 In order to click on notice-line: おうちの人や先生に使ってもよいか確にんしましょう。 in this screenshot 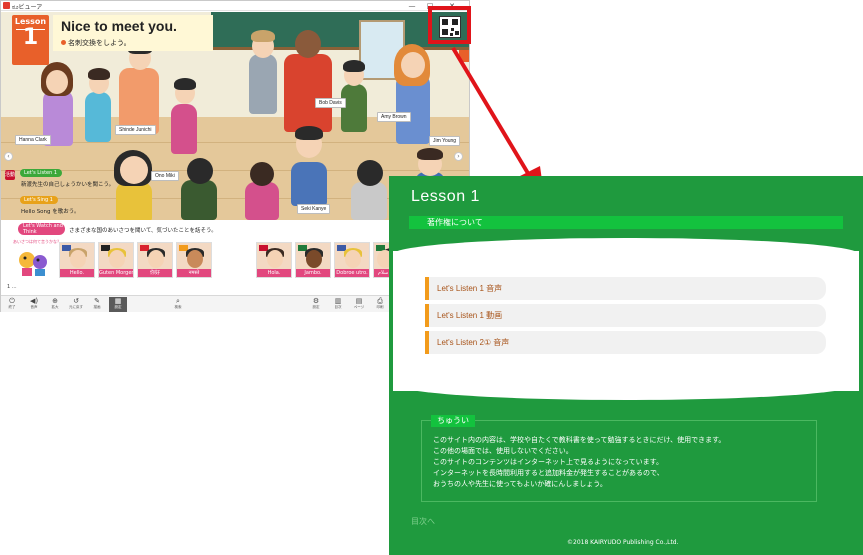, I will do `click(520, 484)`.